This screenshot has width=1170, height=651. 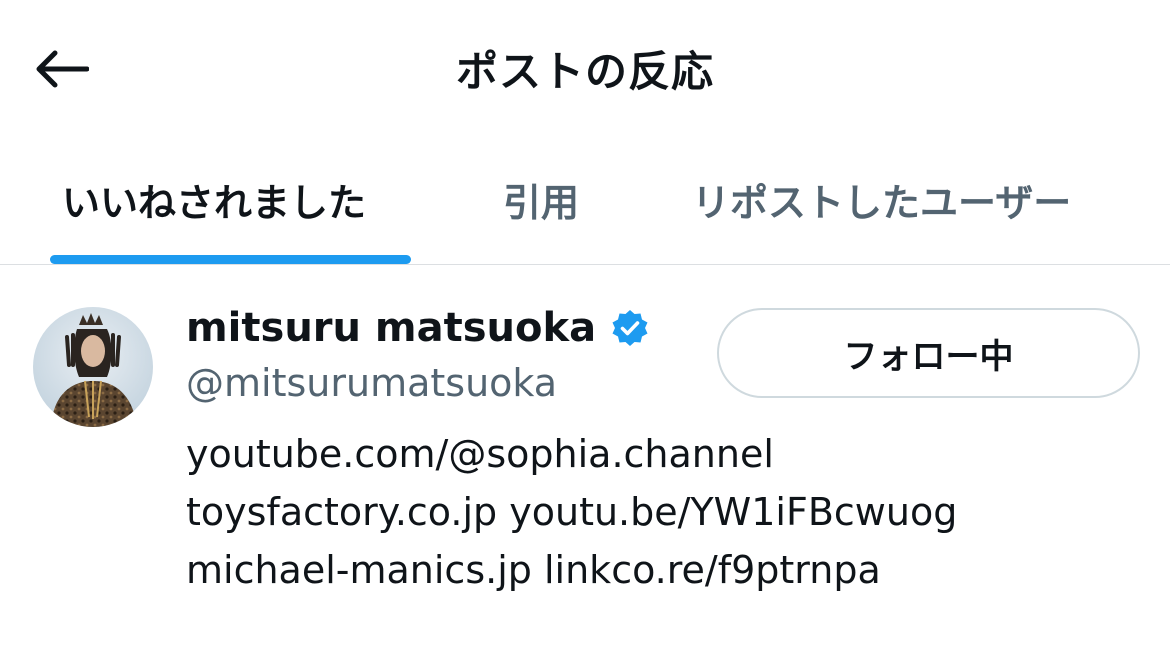 I want to click on avatar, so click(x=93, y=367).